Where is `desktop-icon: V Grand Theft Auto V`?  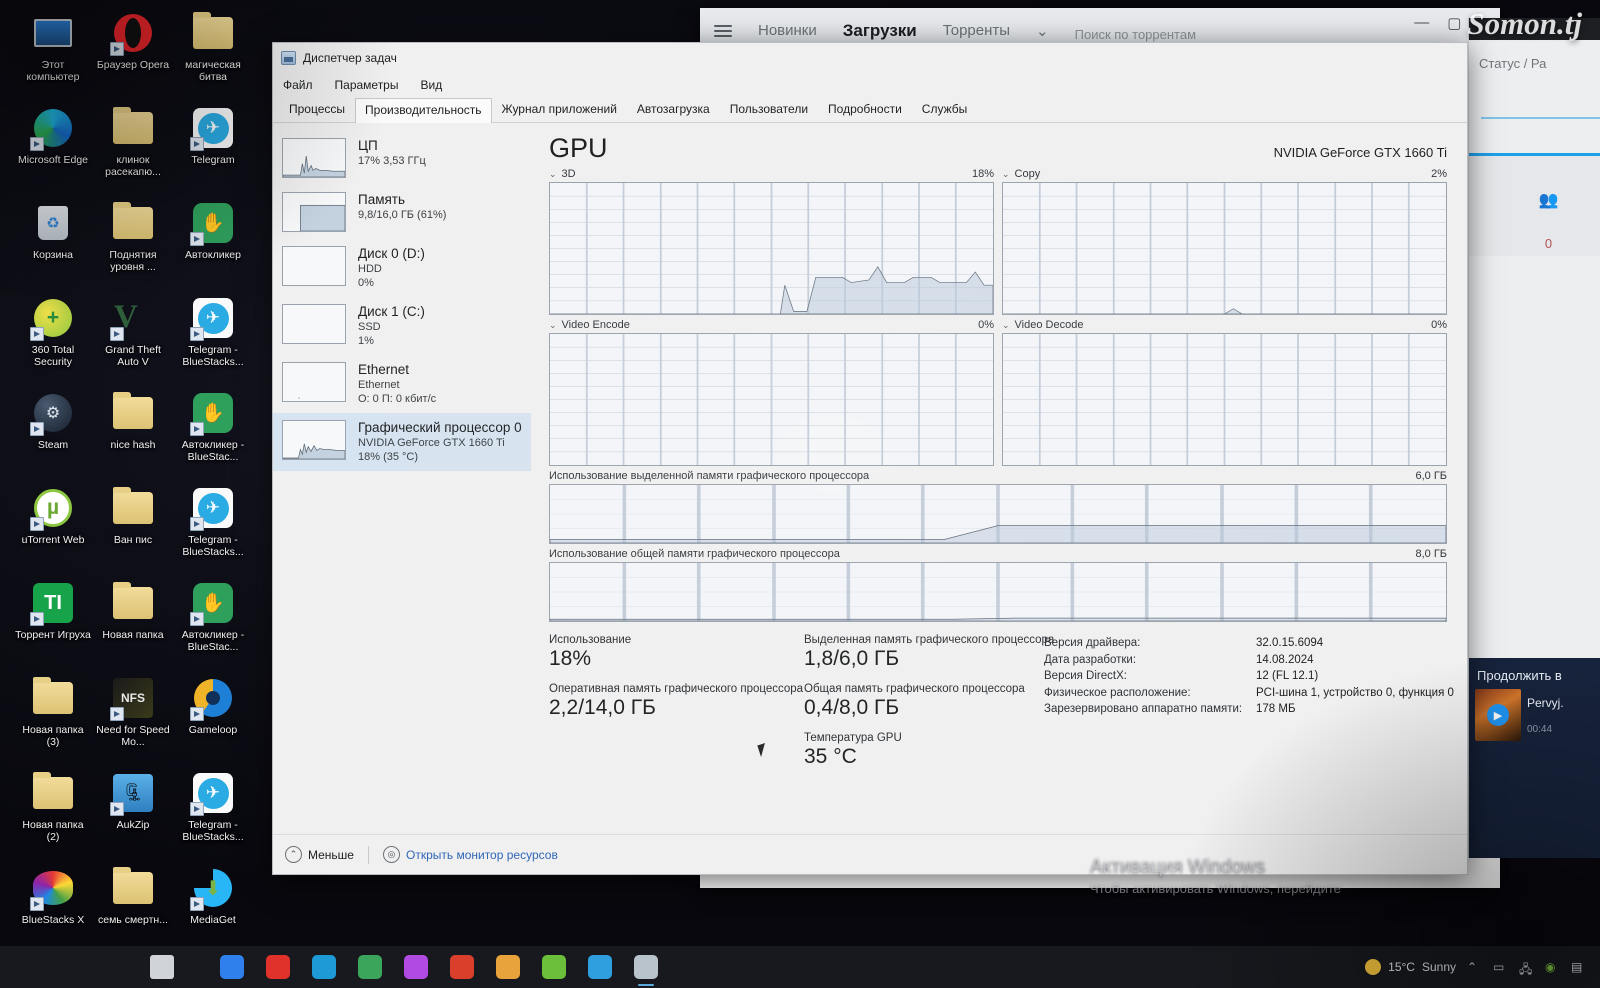 desktop-icon: V Grand Theft Auto V is located at coordinates (133, 338).